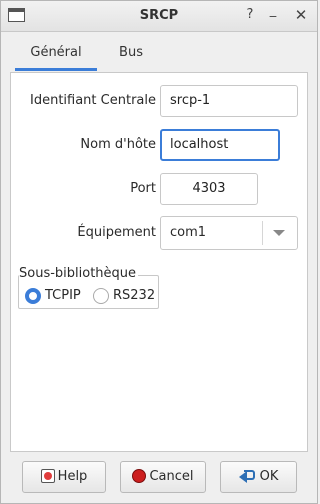  I want to click on sublibrary-group: Sous-bibliothèque TCPIP RS232, so click(88, 287).